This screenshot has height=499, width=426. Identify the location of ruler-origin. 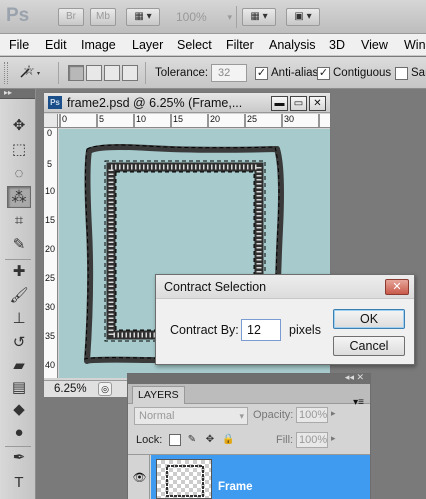
(51, 121).